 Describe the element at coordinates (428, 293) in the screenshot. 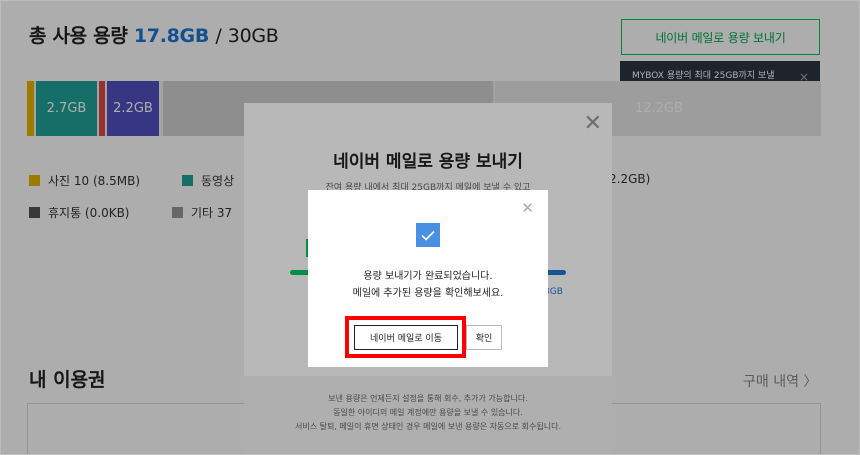

I see `completion-message-line2: 메일에 추가된 용량을 확인해보세요.` at that location.